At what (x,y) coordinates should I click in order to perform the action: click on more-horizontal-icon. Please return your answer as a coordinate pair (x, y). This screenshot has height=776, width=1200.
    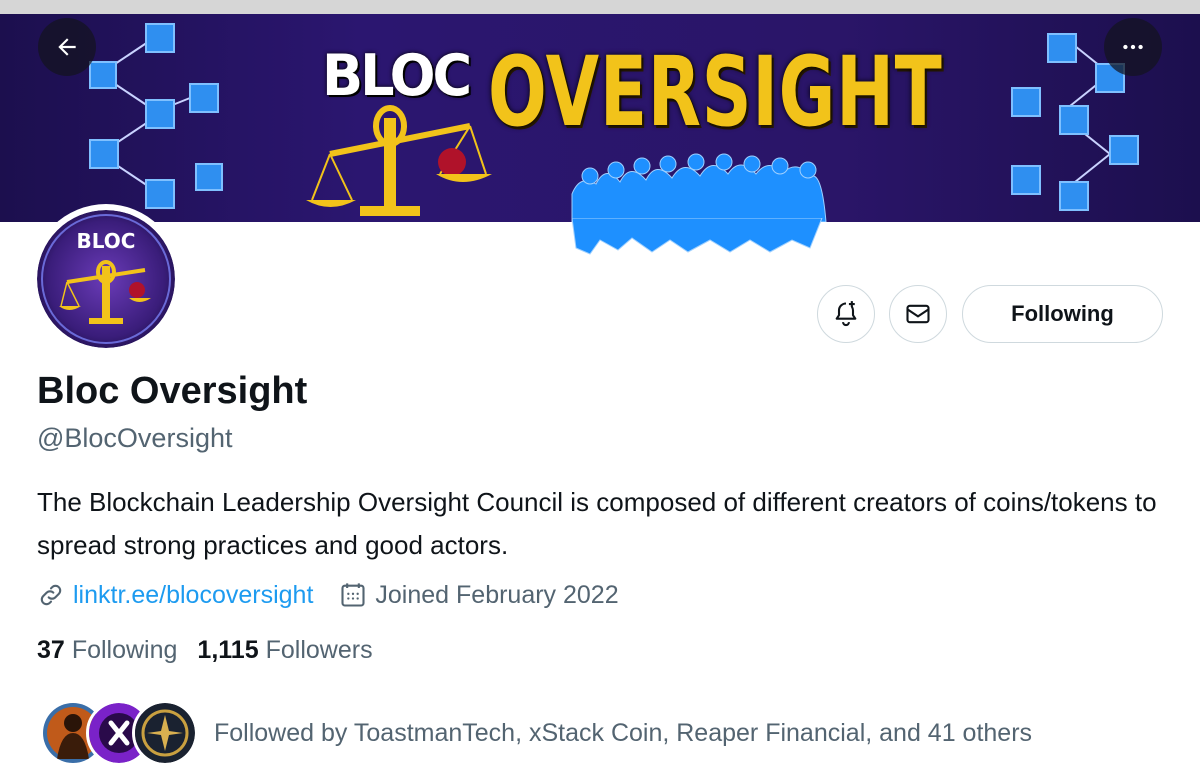
    Looking at the image, I should click on (1133, 47).